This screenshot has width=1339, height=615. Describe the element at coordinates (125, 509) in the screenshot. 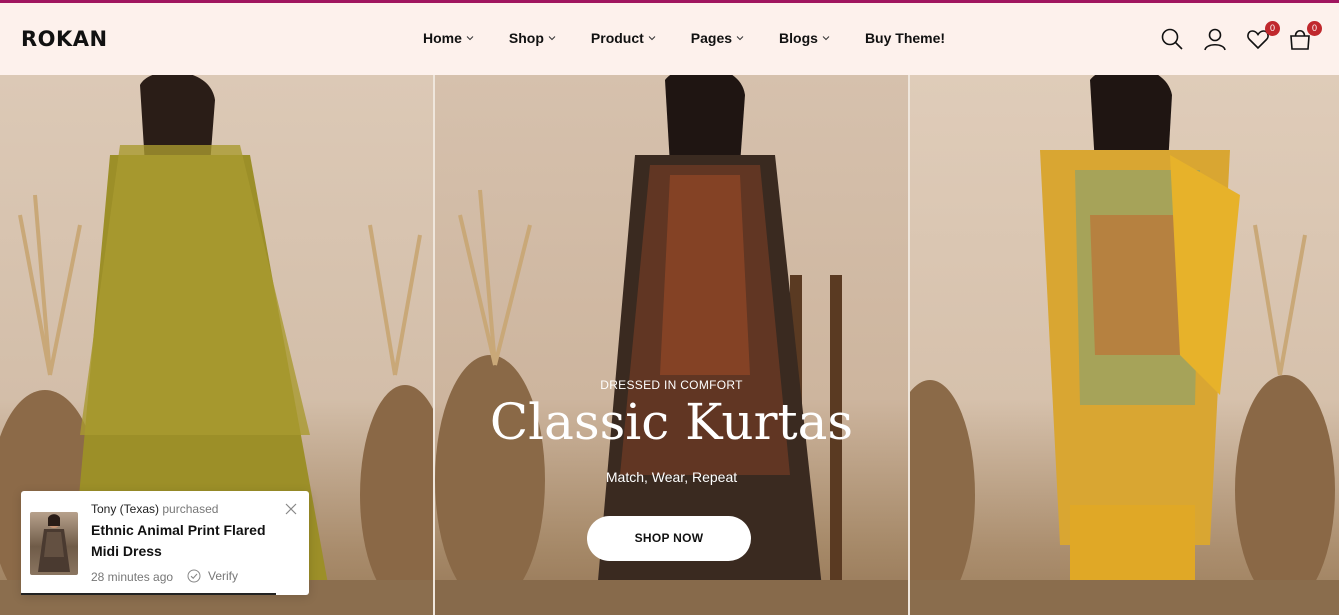

I see `customer-name: Tony (Texas)` at that location.